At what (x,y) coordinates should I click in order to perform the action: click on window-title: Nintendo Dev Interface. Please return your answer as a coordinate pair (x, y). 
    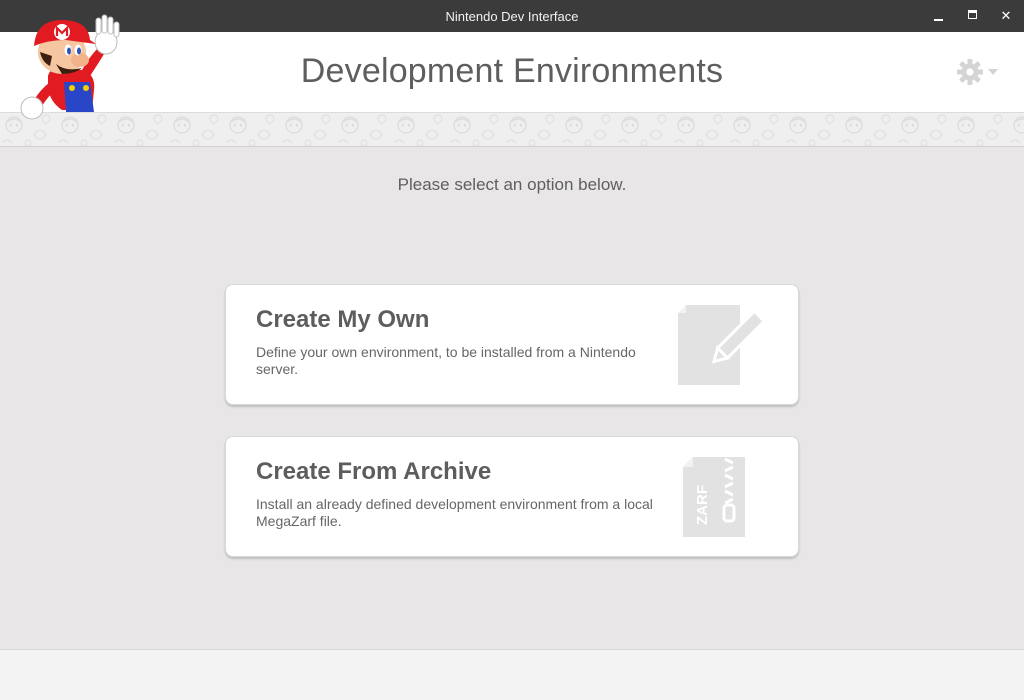
    Looking at the image, I should click on (512, 16).